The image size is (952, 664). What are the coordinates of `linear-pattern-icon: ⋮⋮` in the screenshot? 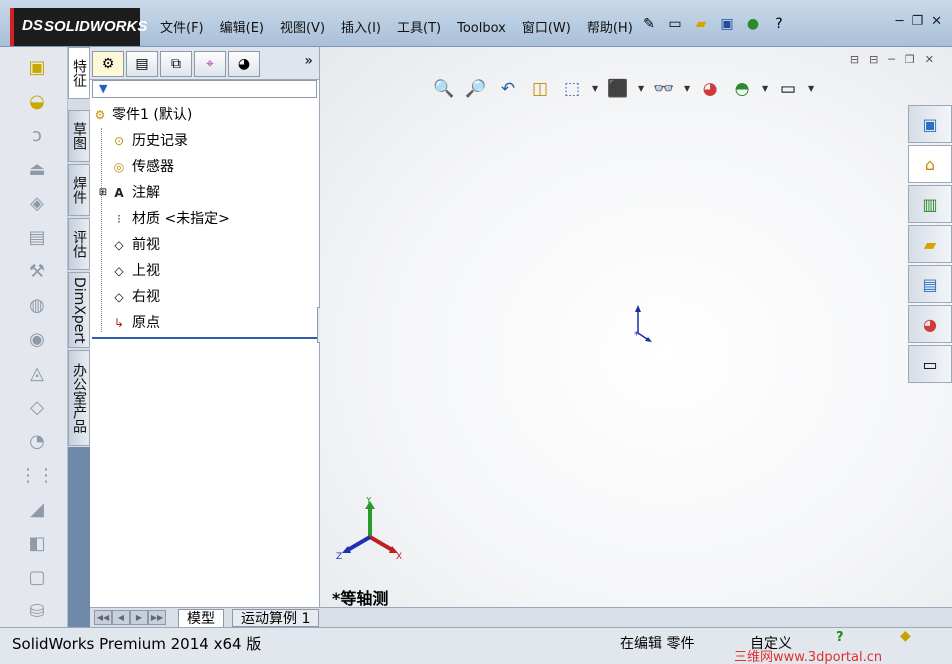 It's located at (37, 475).